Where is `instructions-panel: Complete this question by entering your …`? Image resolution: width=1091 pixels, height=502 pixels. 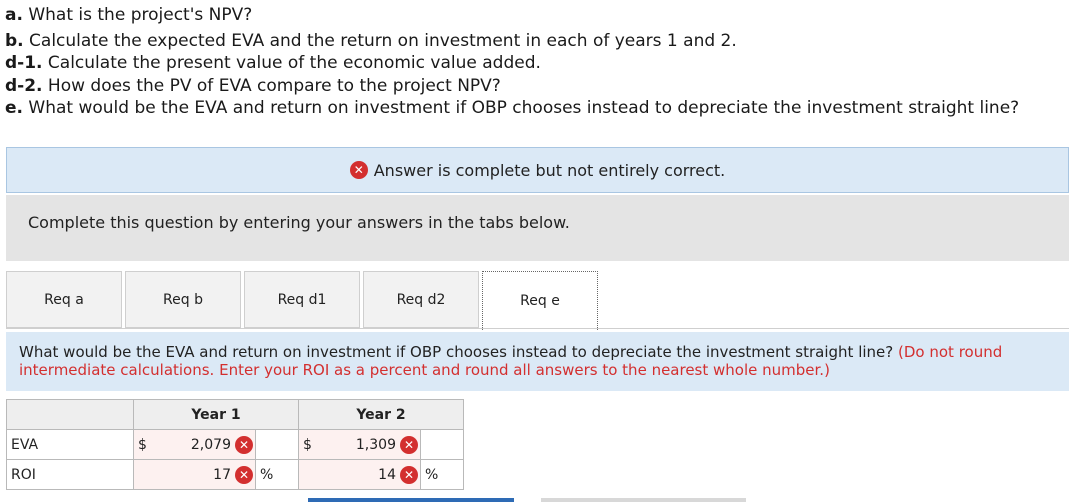
instructions-panel: Complete this question by entering your … is located at coordinates (537, 228).